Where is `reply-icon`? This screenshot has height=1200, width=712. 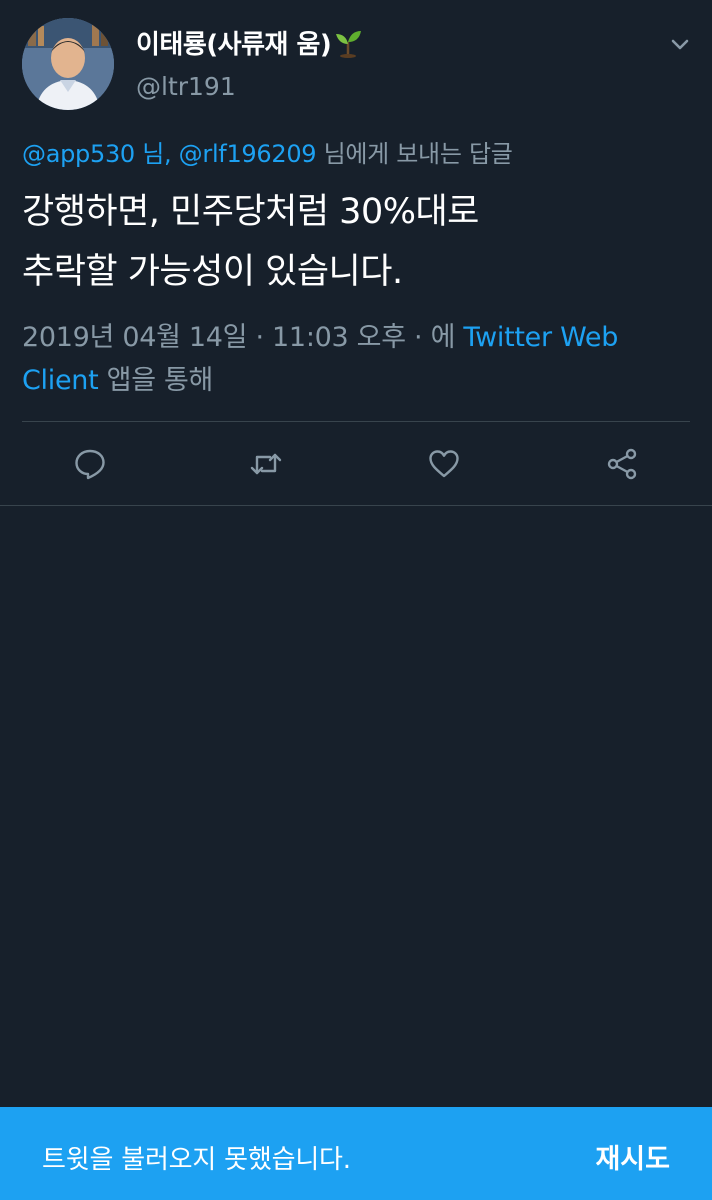
reply-icon is located at coordinates (90, 464).